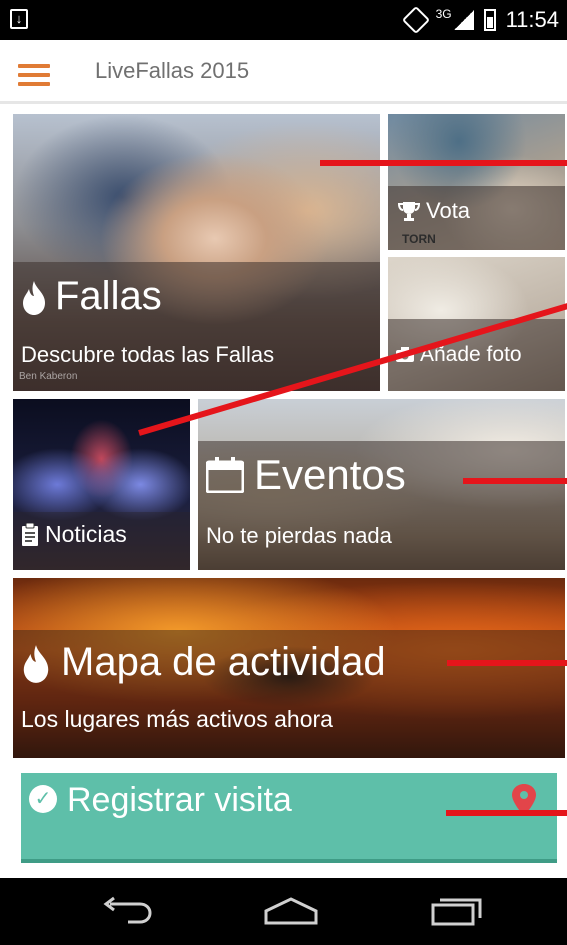 The image size is (567, 945). I want to click on status-bar: ↓ 3G 11:54, so click(283, 20).